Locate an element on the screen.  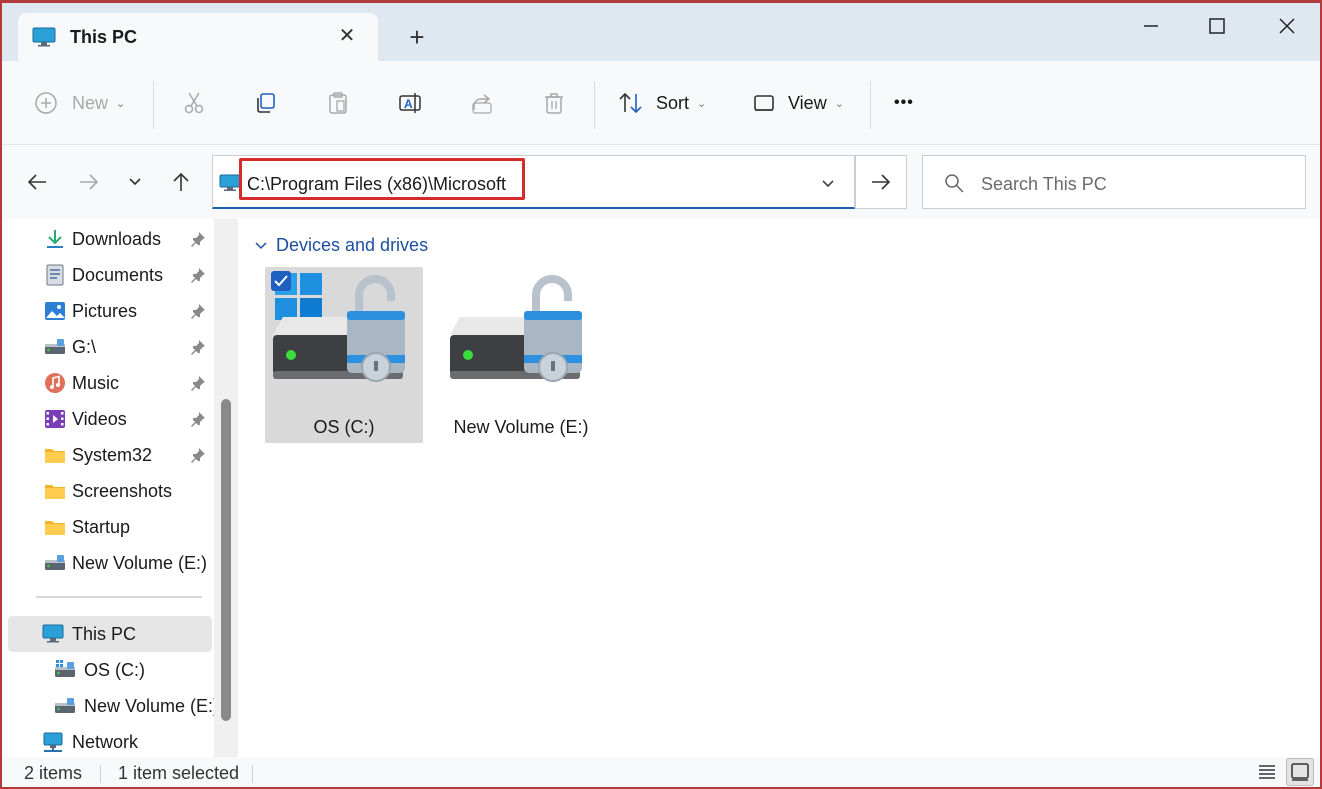
sidebar-item-label: Screenshots is located at coordinates (122, 491).